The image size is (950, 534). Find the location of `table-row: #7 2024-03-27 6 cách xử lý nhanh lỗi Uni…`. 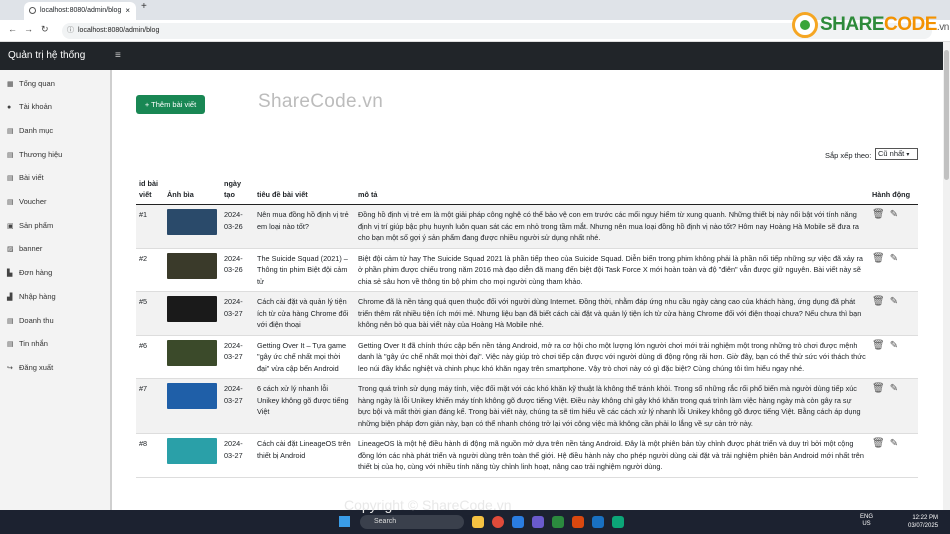

table-row: #7 2024-03-27 6 cách xử lý nhanh lỗi Uni… is located at coordinates (527, 406).